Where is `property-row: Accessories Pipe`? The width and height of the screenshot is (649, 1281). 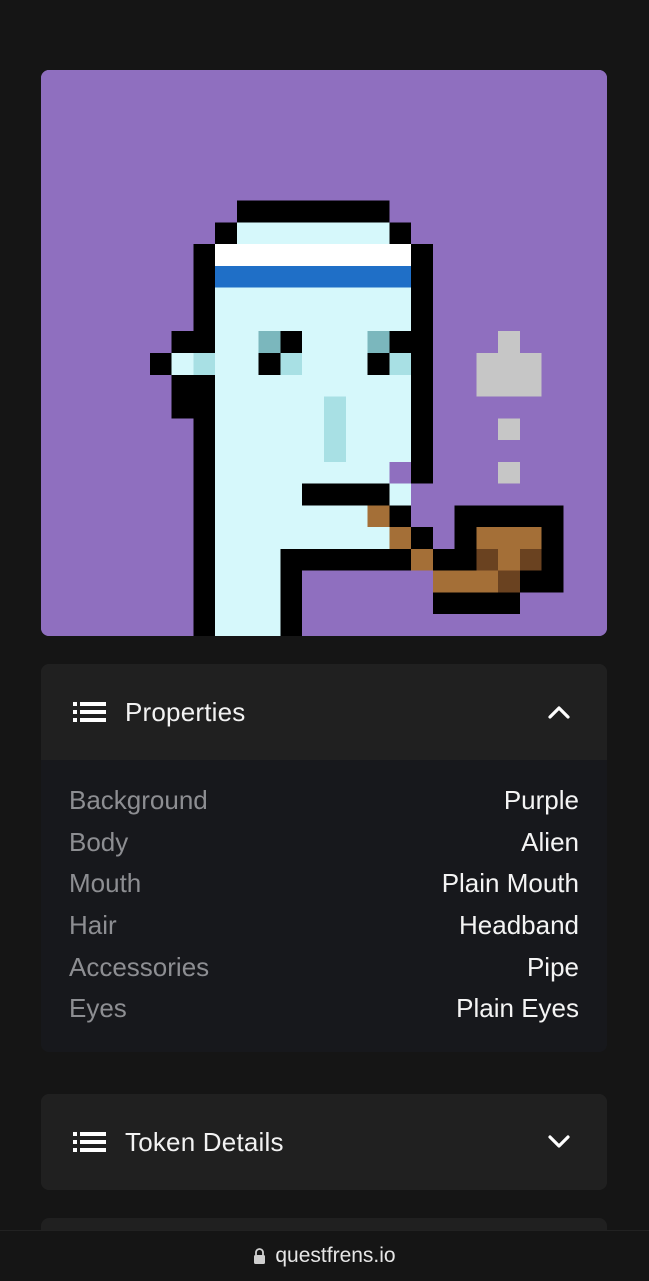
property-row: Accessories Pipe is located at coordinates (324, 967).